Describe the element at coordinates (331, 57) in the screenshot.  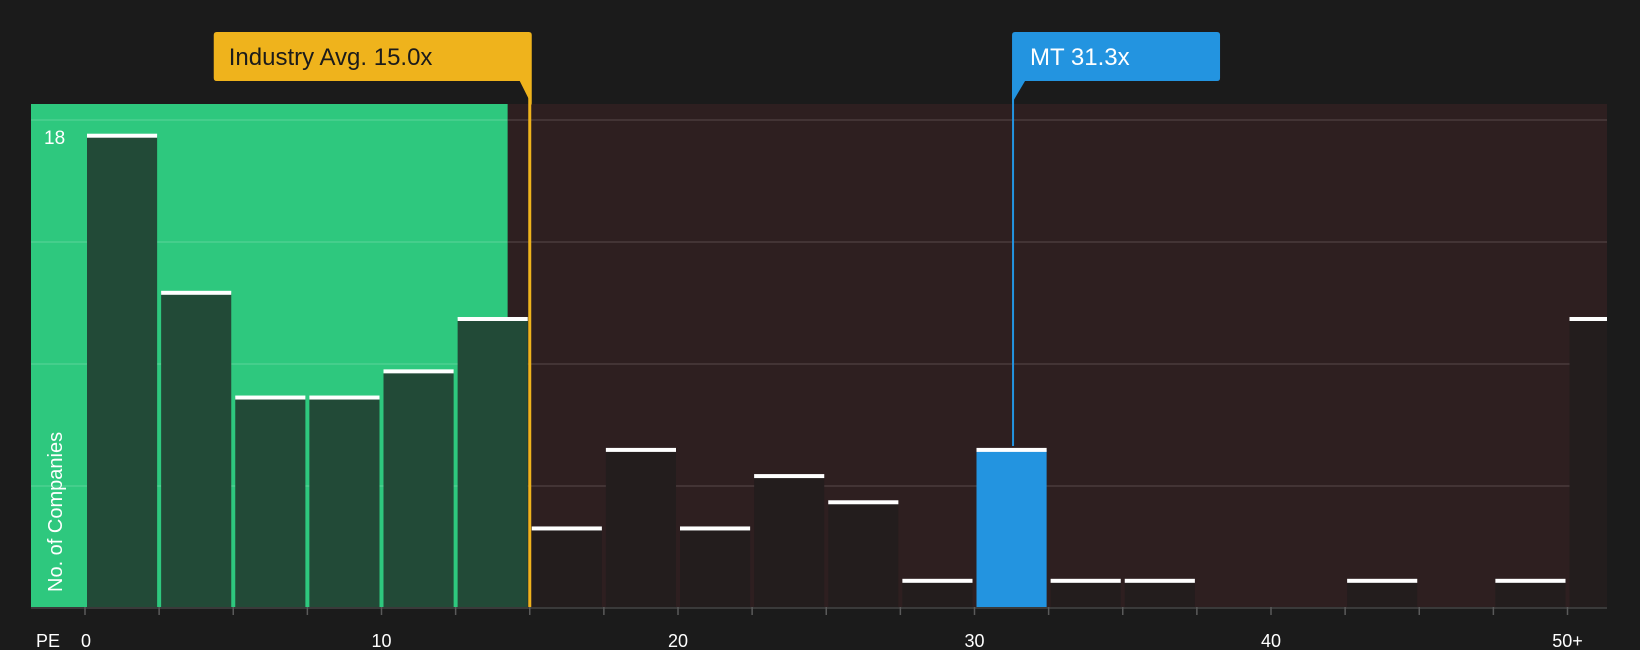
I see `industry-average-label: Industry Avg. 15.0x` at that location.